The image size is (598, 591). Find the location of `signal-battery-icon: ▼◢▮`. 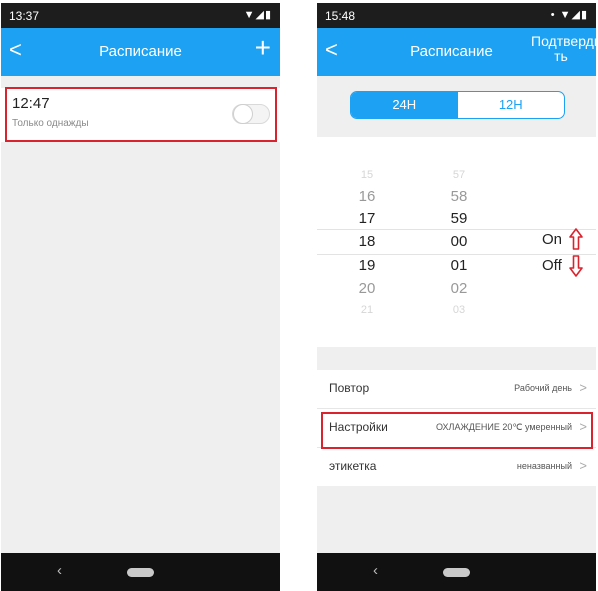

signal-battery-icon: ▼◢▮ is located at coordinates (257, 15).